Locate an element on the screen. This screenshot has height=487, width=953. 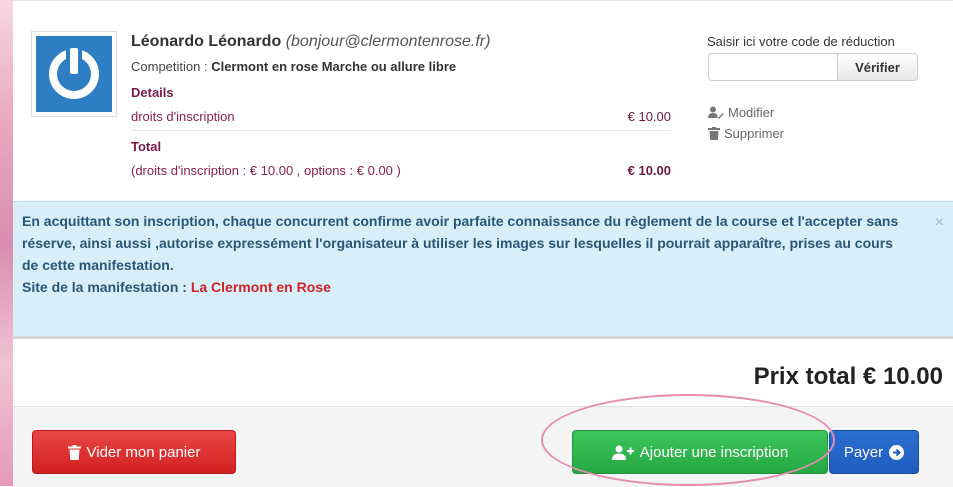
site-link: La Clermont en Rose is located at coordinates (261, 287).